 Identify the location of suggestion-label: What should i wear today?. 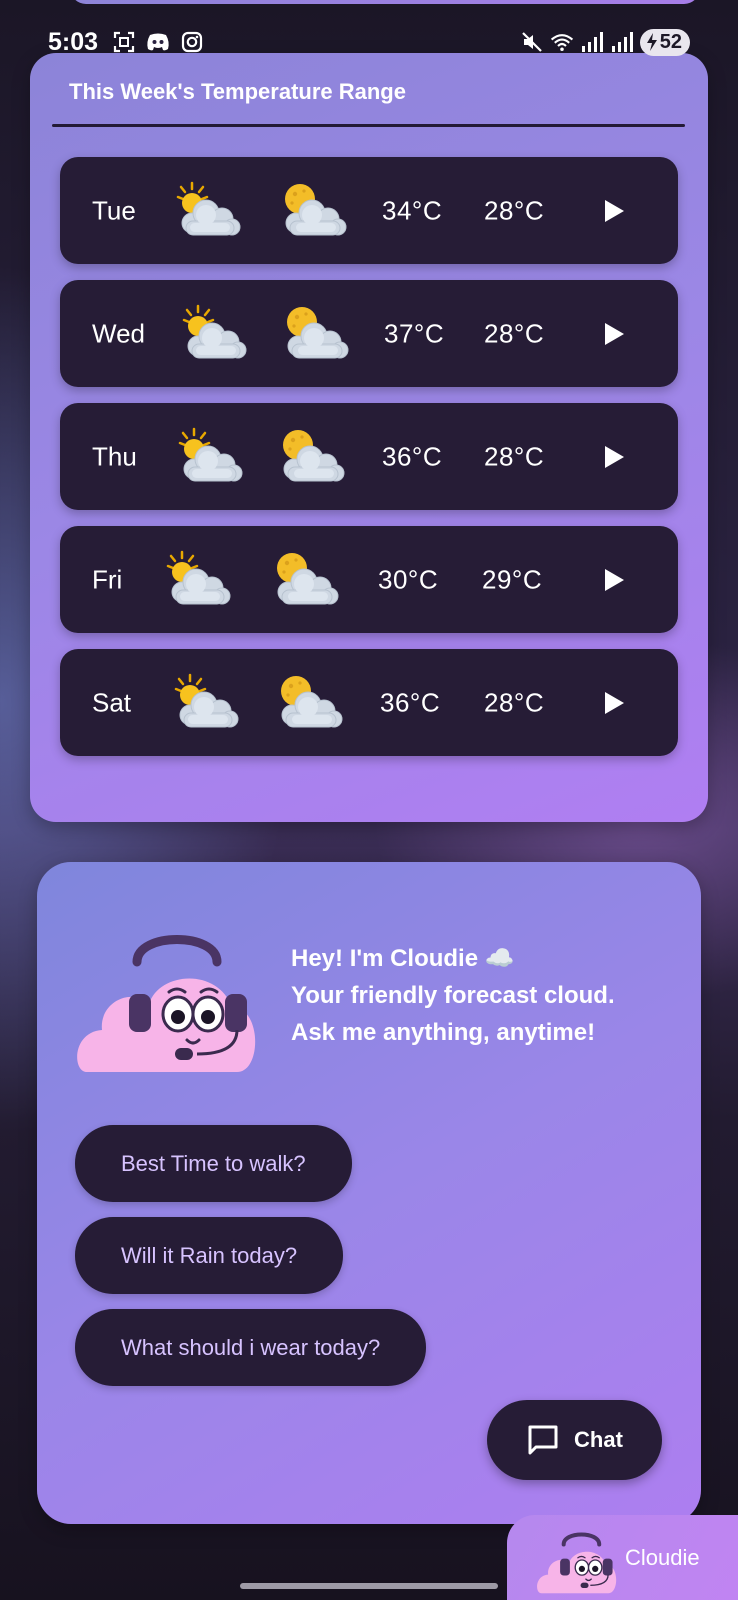
(251, 1347).